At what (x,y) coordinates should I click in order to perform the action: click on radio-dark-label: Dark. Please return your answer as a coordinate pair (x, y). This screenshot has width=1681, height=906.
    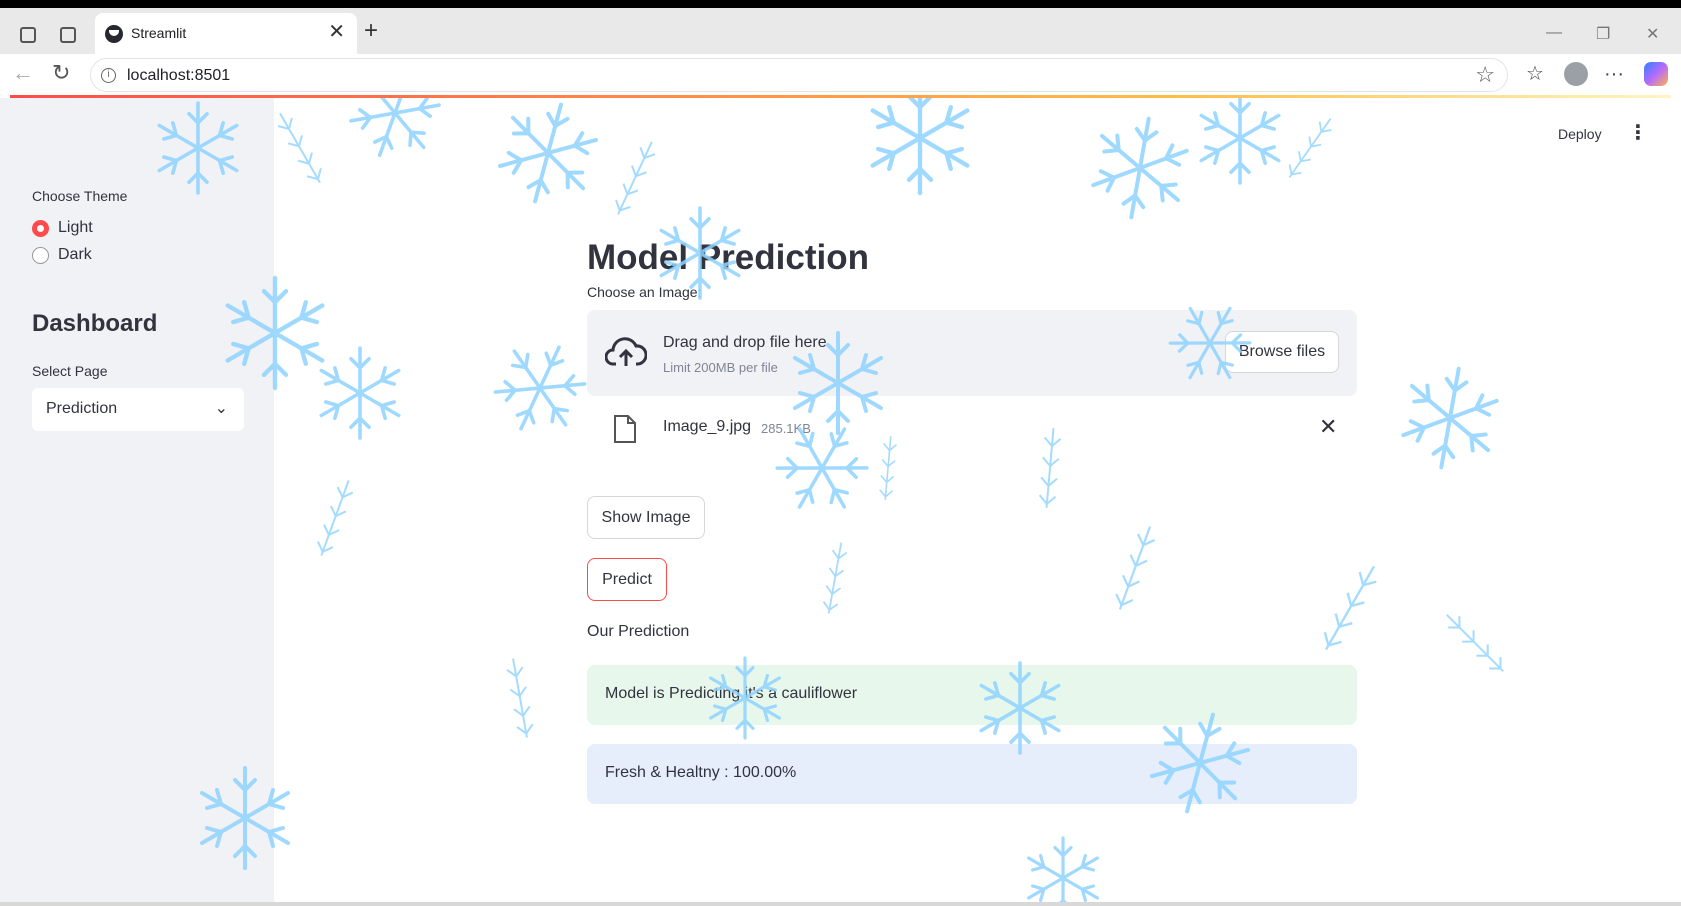
    Looking at the image, I should click on (75, 255).